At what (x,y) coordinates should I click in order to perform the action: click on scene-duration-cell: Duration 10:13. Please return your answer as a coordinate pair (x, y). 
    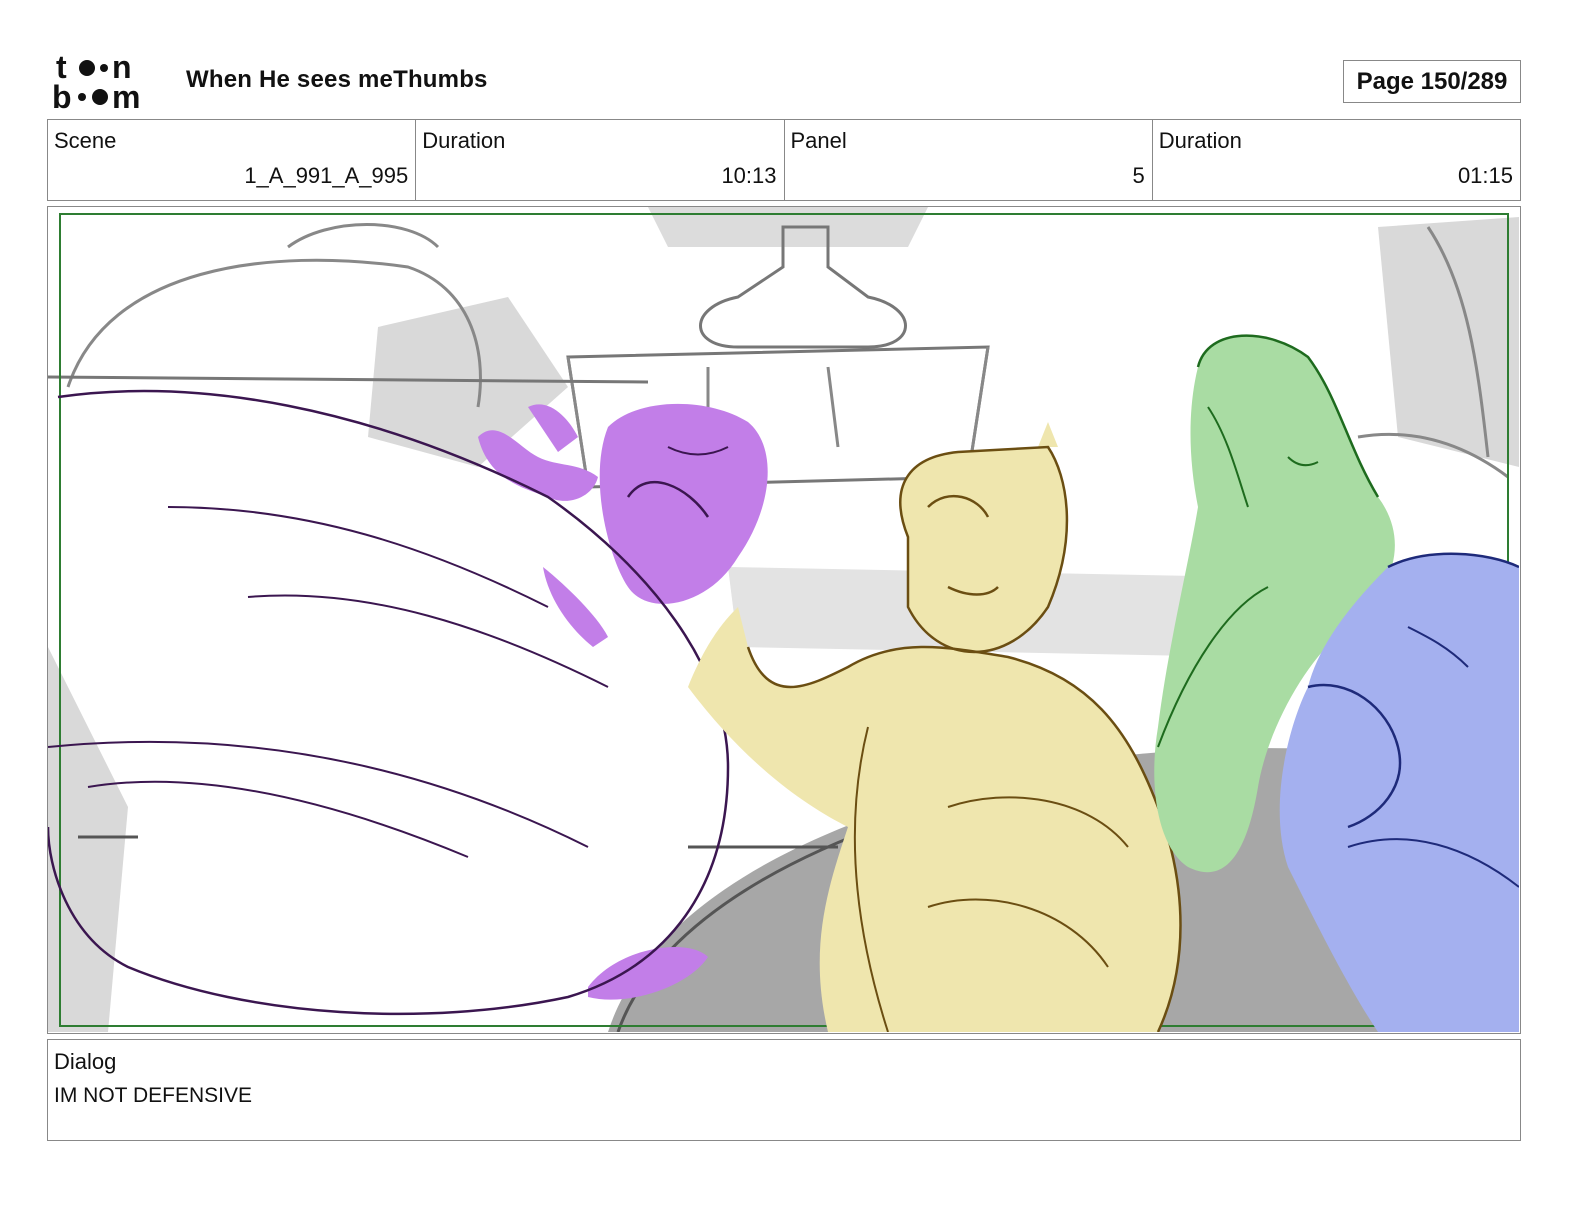
    Looking at the image, I should click on (600, 160).